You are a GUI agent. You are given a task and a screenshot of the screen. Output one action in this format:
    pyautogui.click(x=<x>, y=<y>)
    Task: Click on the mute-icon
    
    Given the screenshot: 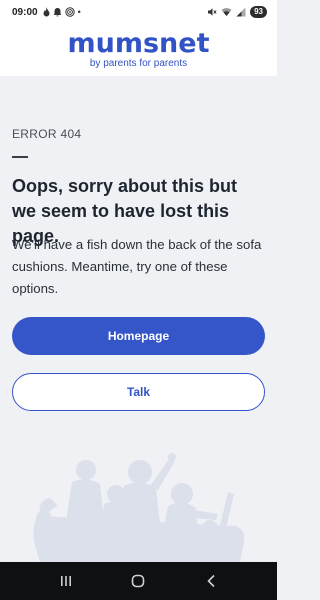 What is the action you would take?
    pyautogui.click(x=212, y=12)
    